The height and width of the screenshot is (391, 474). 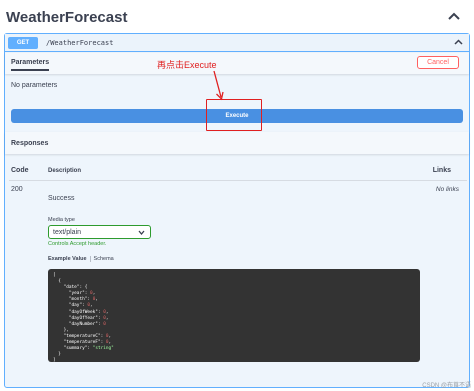 What do you see at coordinates (447, 189) in the screenshot?
I see `response-links: No links` at bounding box center [447, 189].